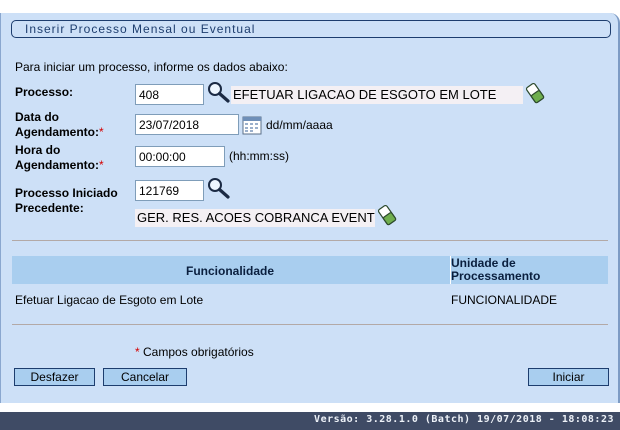 The height and width of the screenshot is (430, 620). Describe the element at coordinates (377, 95) in the screenshot. I see `processo-description: EFETUAR LIGACAO DE ESGOTO EM LOTE` at that location.